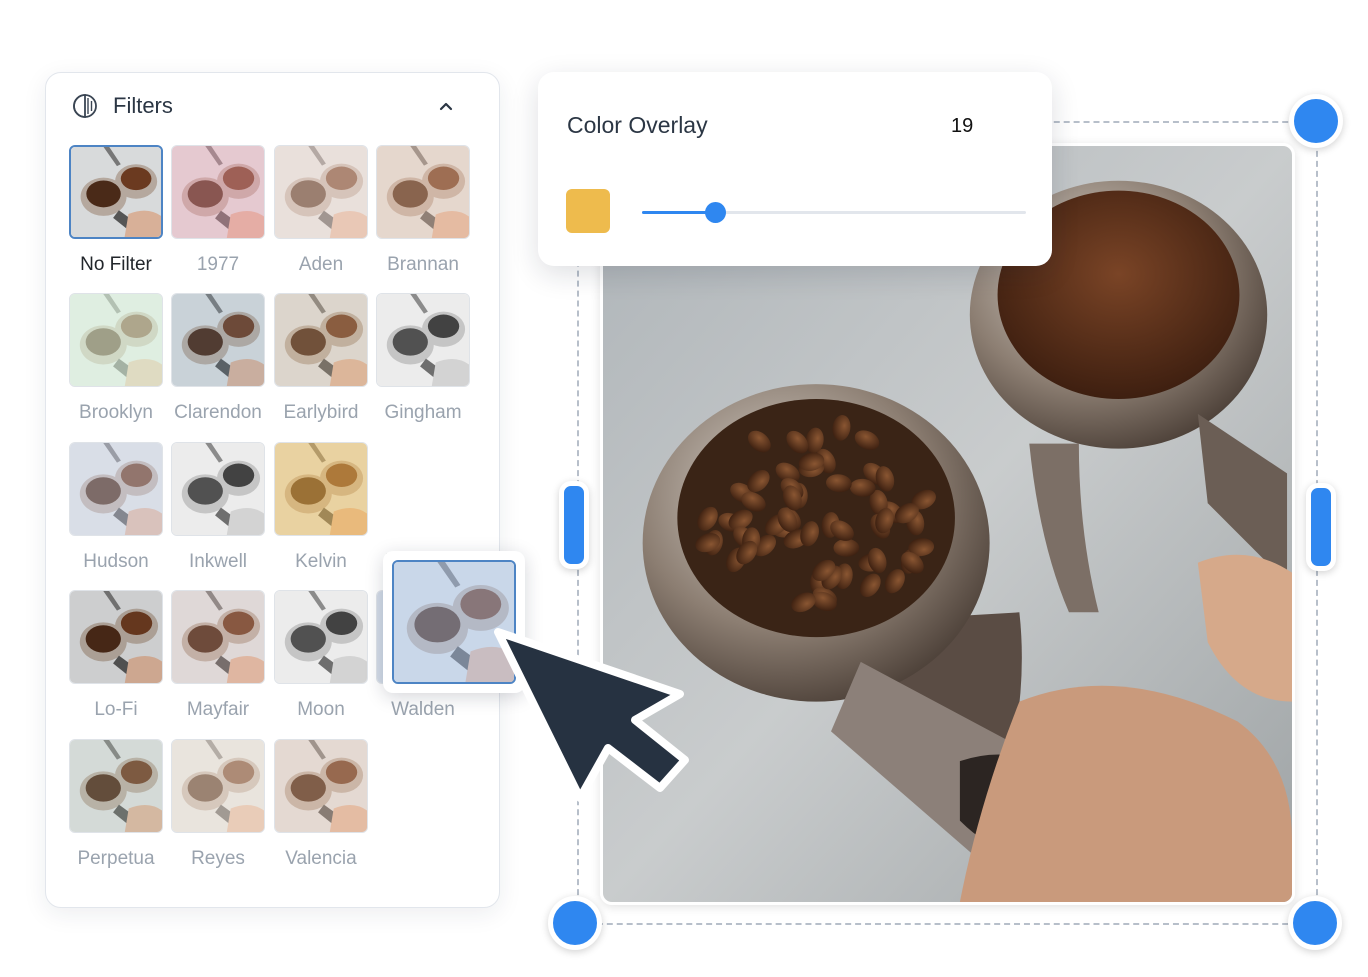 This screenshot has height=977, width=1368. Describe the element at coordinates (116, 340) in the screenshot. I see `filter-thumbnail-brooklyn` at that location.